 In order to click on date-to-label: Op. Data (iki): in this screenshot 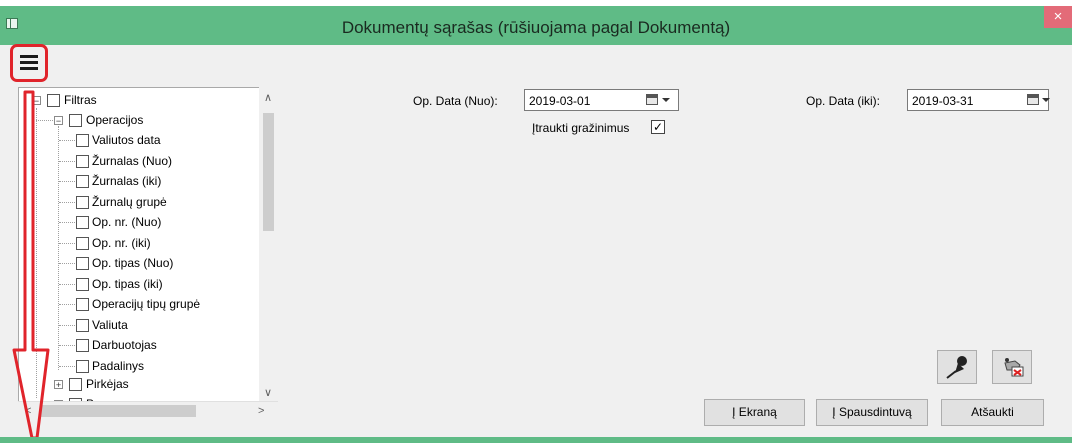, I will do `click(843, 101)`.